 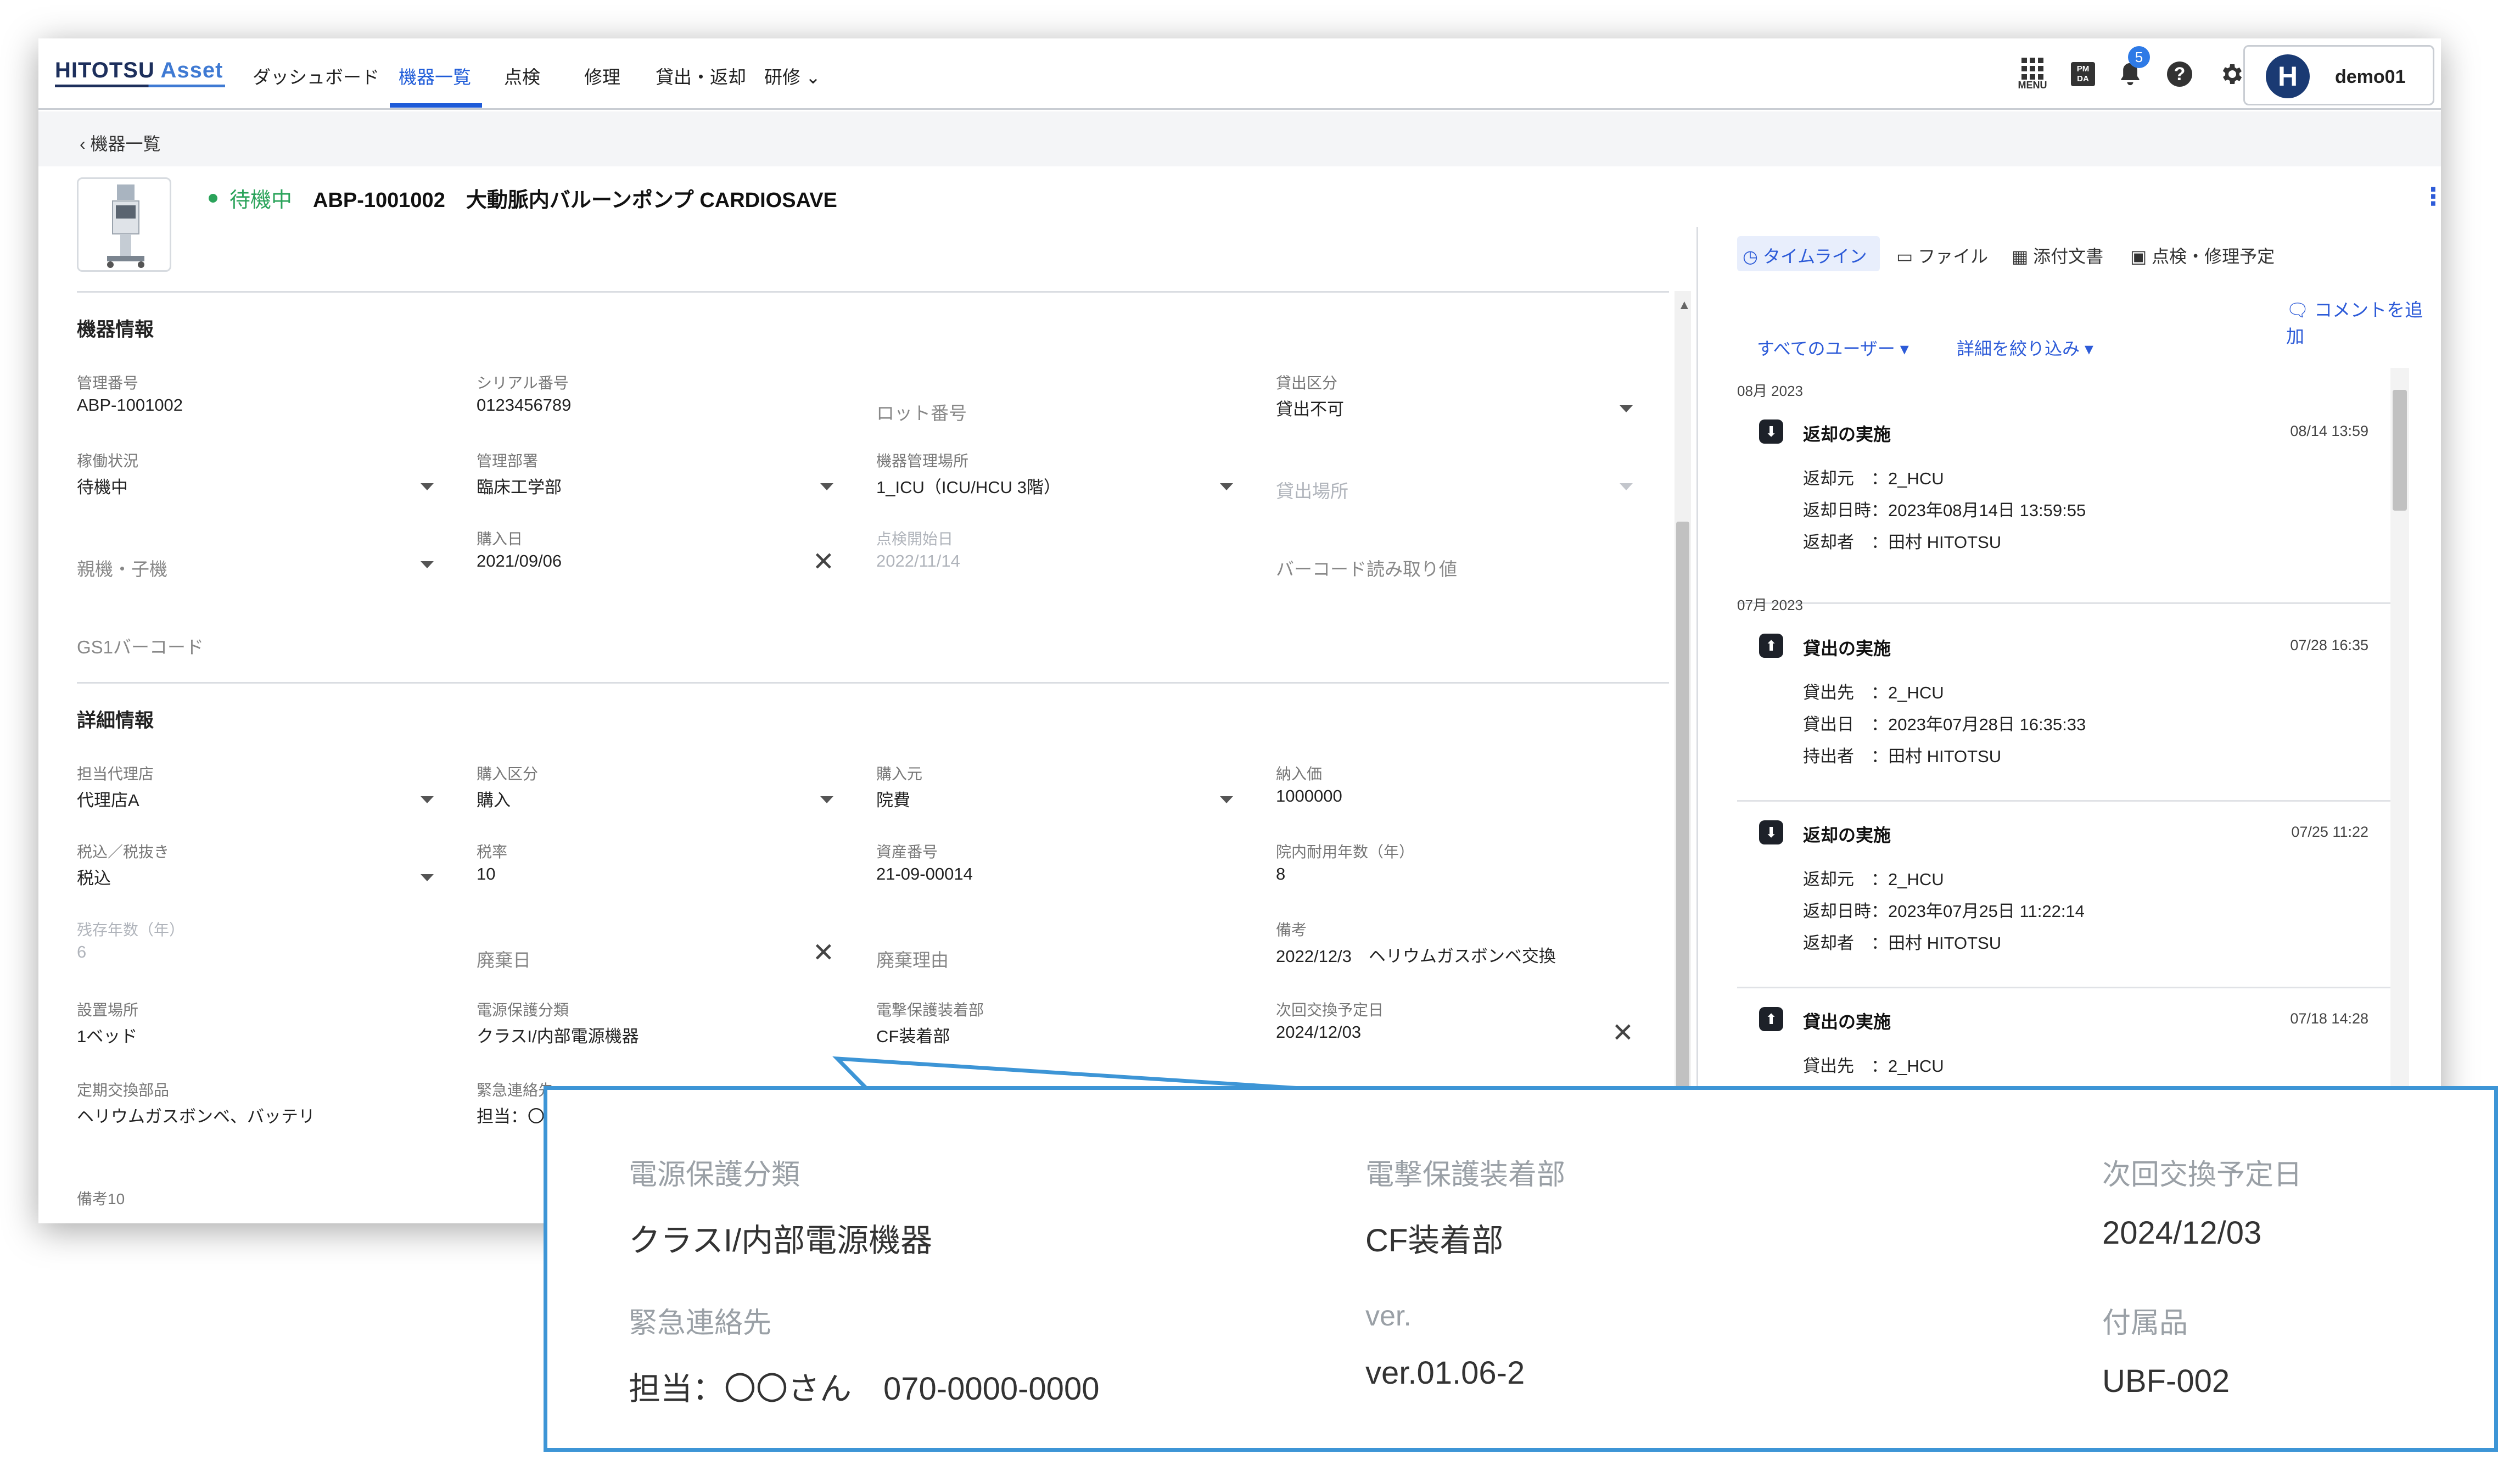 What do you see at coordinates (2083, 74) in the screenshot?
I see `pmda-icon: PM DA` at bounding box center [2083, 74].